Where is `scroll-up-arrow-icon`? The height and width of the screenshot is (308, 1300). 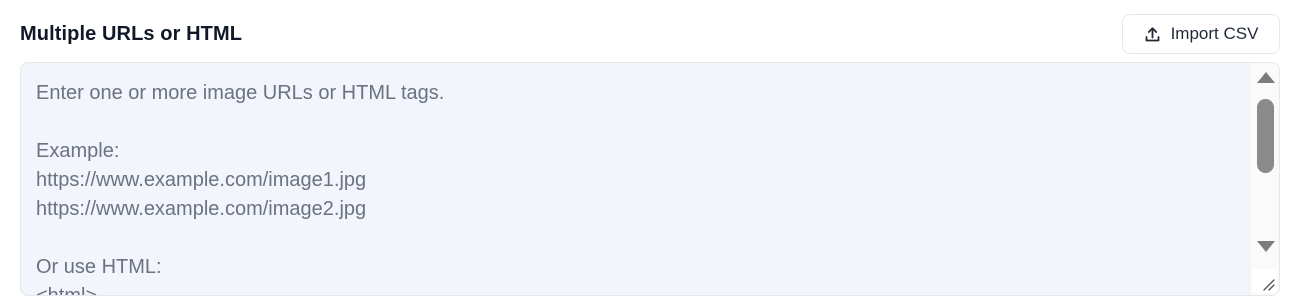 scroll-up-arrow-icon is located at coordinates (1266, 77).